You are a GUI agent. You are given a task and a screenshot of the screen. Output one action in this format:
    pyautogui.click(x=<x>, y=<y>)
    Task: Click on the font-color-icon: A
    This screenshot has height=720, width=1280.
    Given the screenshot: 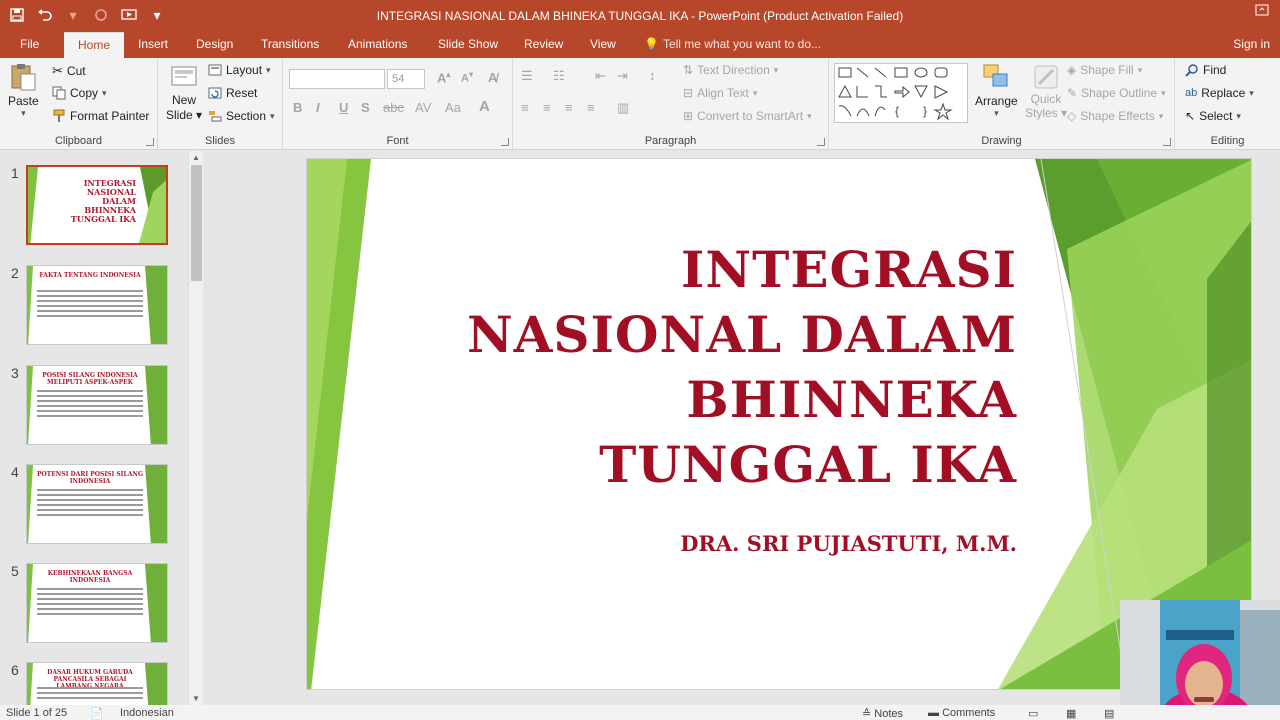 What is the action you would take?
    pyautogui.click(x=484, y=106)
    